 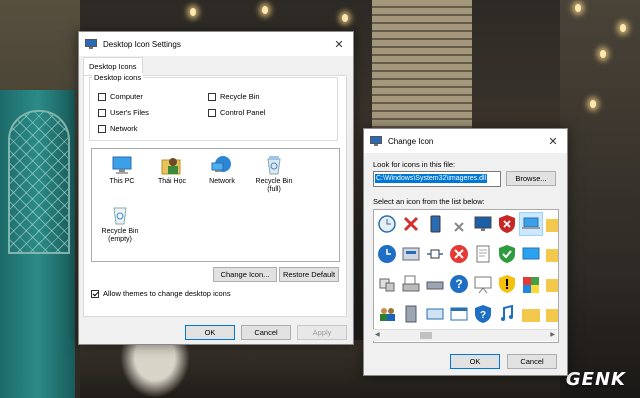 I want to click on tower-icon, so click(x=411, y=314).